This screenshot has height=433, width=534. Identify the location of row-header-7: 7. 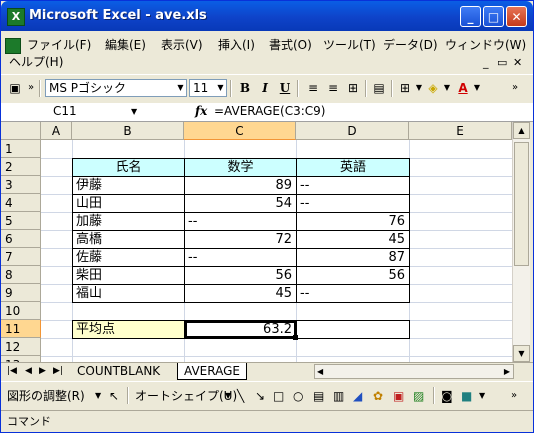
(21, 257).